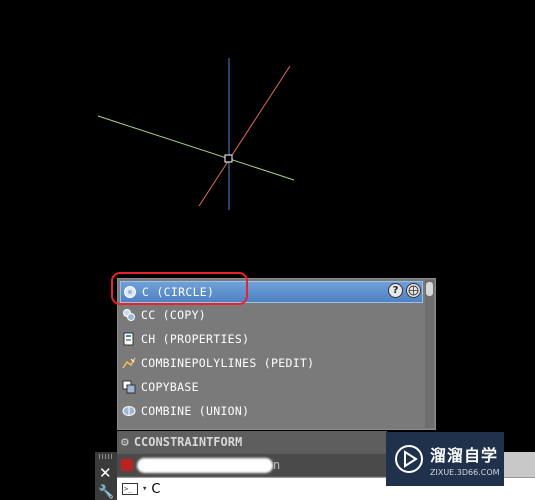 Image resolution: width=535 pixels, height=500 pixels. What do you see at coordinates (195, 339) in the screenshot?
I see `suggestion-label: CH (PROPERTIES)` at bounding box center [195, 339].